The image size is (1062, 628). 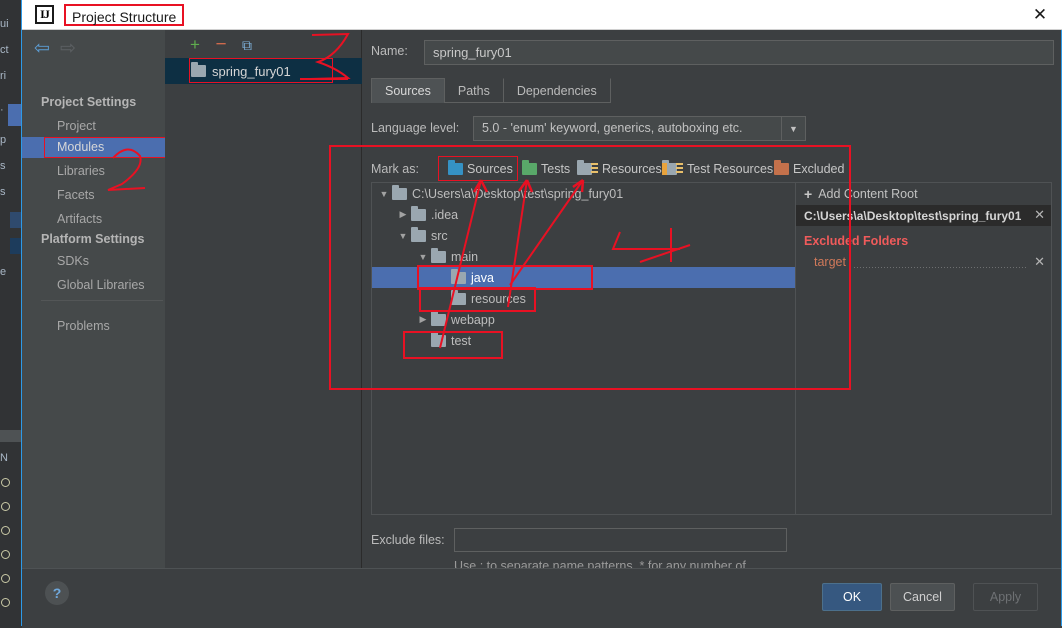 What do you see at coordinates (808, 194) in the screenshot?
I see `plus-icon: +` at bounding box center [808, 194].